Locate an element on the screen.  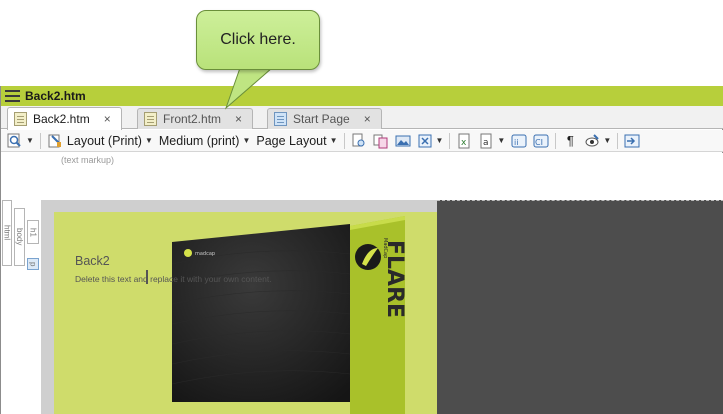
callout-tail is located at coordinates (249, 88).